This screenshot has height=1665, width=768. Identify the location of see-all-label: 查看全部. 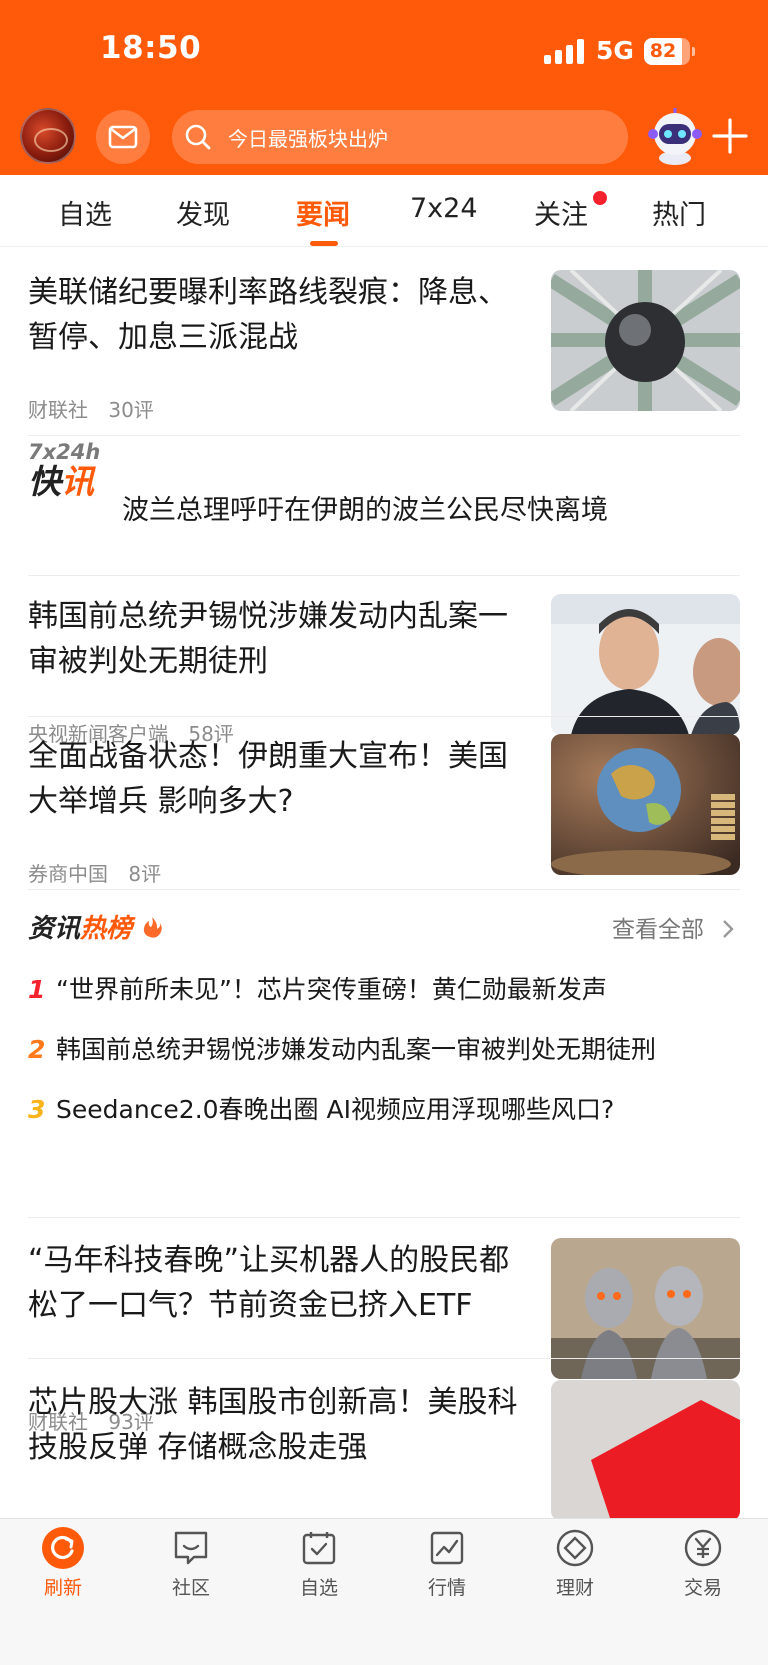
(658, 930).